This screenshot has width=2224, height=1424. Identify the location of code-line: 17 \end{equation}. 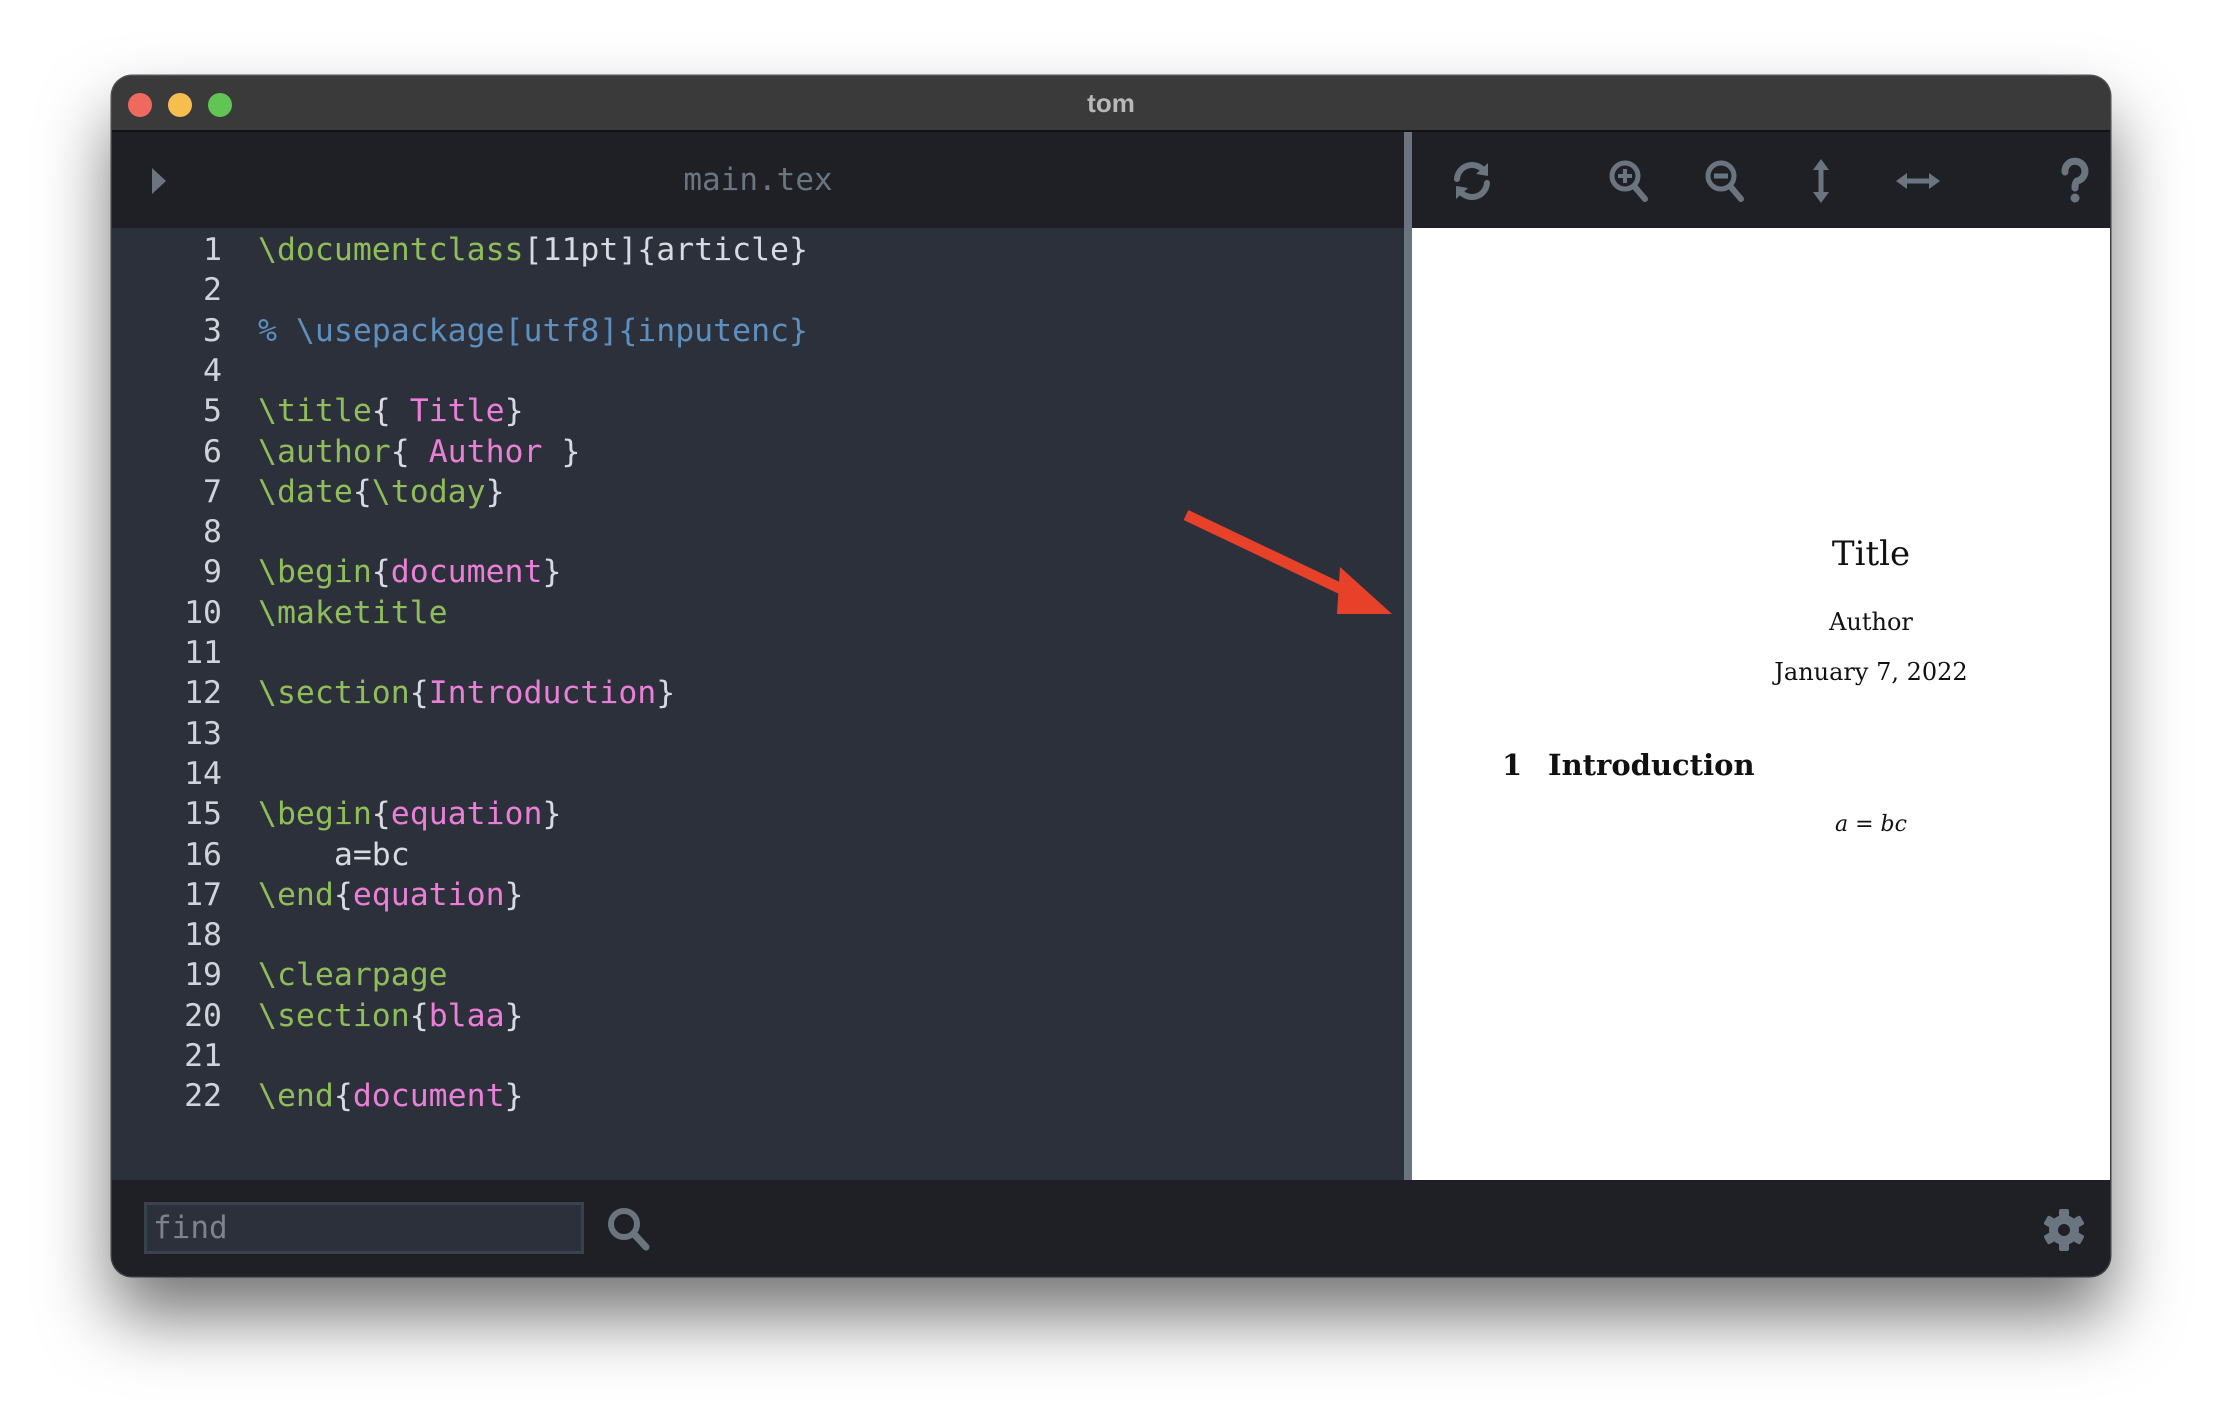
(317, 895).